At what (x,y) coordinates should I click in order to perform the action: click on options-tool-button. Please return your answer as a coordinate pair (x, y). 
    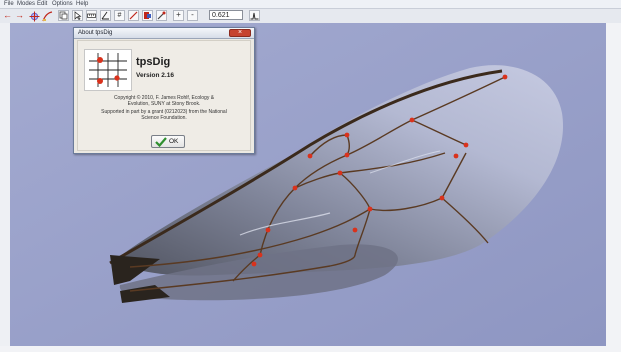
    Looking at the image, I should click on (161, 15).